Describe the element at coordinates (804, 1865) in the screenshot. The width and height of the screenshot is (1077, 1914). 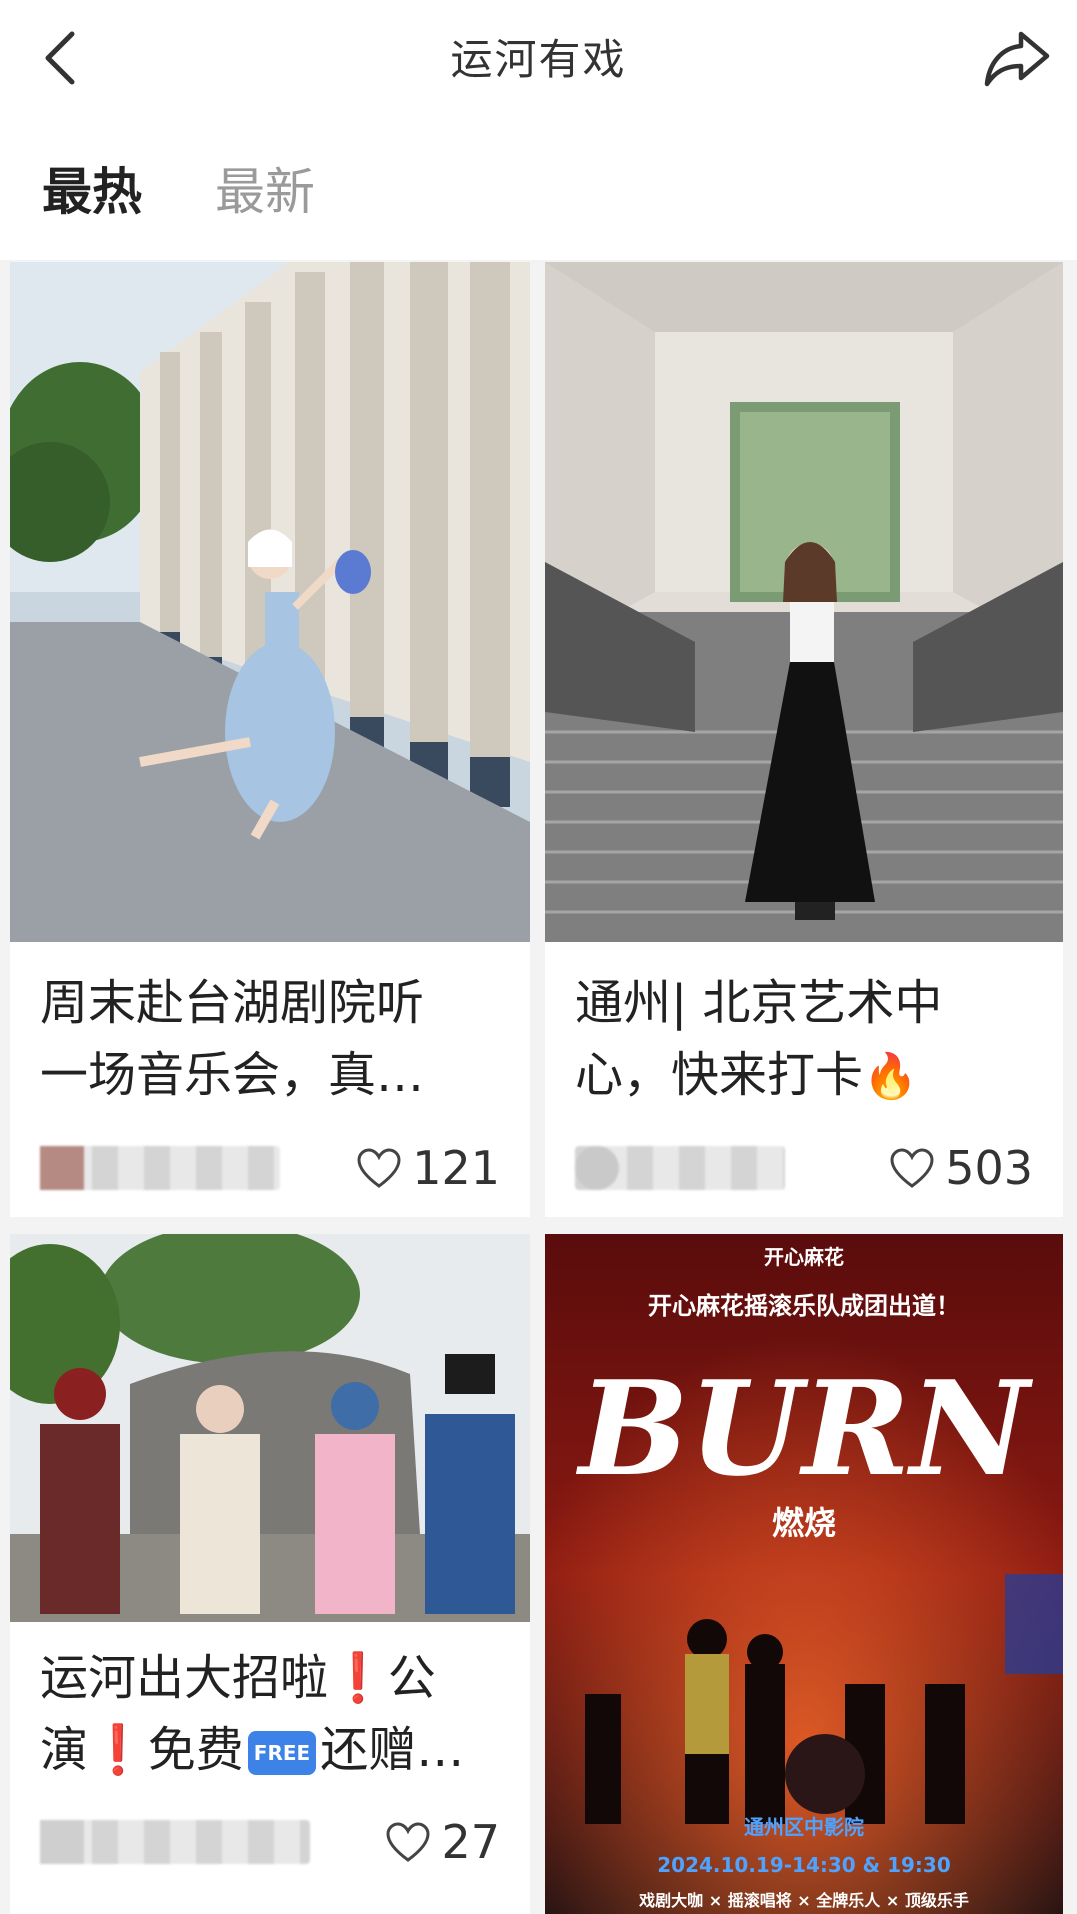
I see `poster-date-text: 2024.10.19-14:30 & 19:30` at that location.